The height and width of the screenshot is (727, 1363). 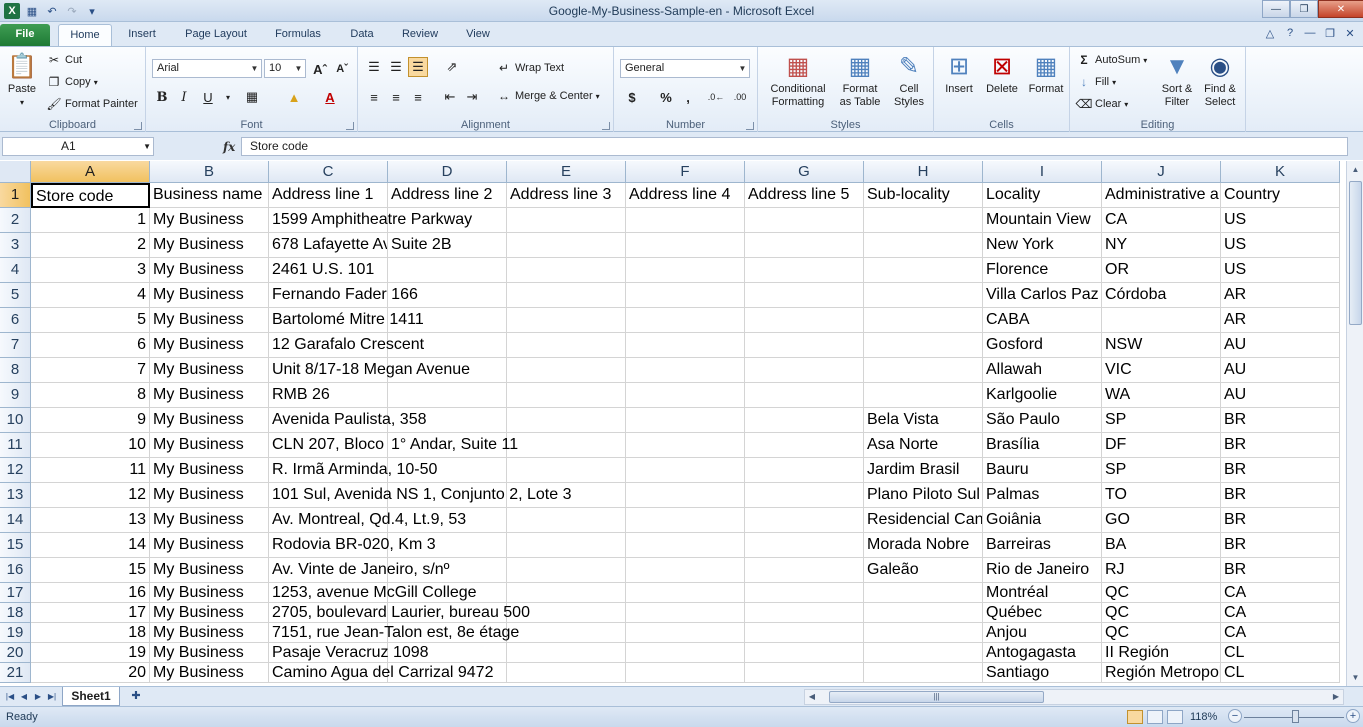 I want to click on cell-f1: Address line 4, so click(x=685, y=195).